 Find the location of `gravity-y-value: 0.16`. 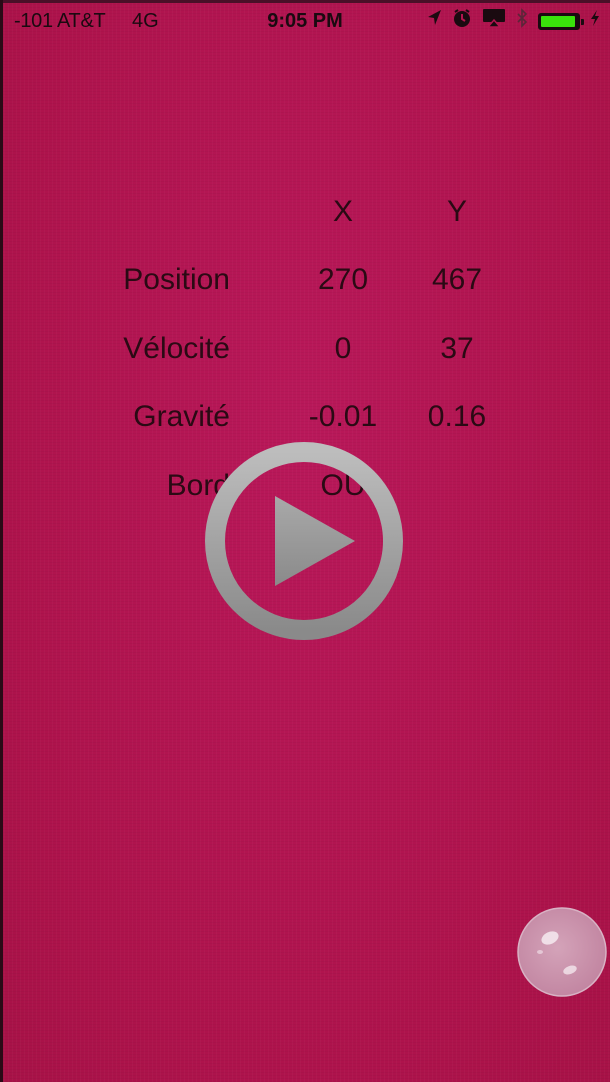

gravity-y-value: 0.16 is located at coordinates (457, 416).